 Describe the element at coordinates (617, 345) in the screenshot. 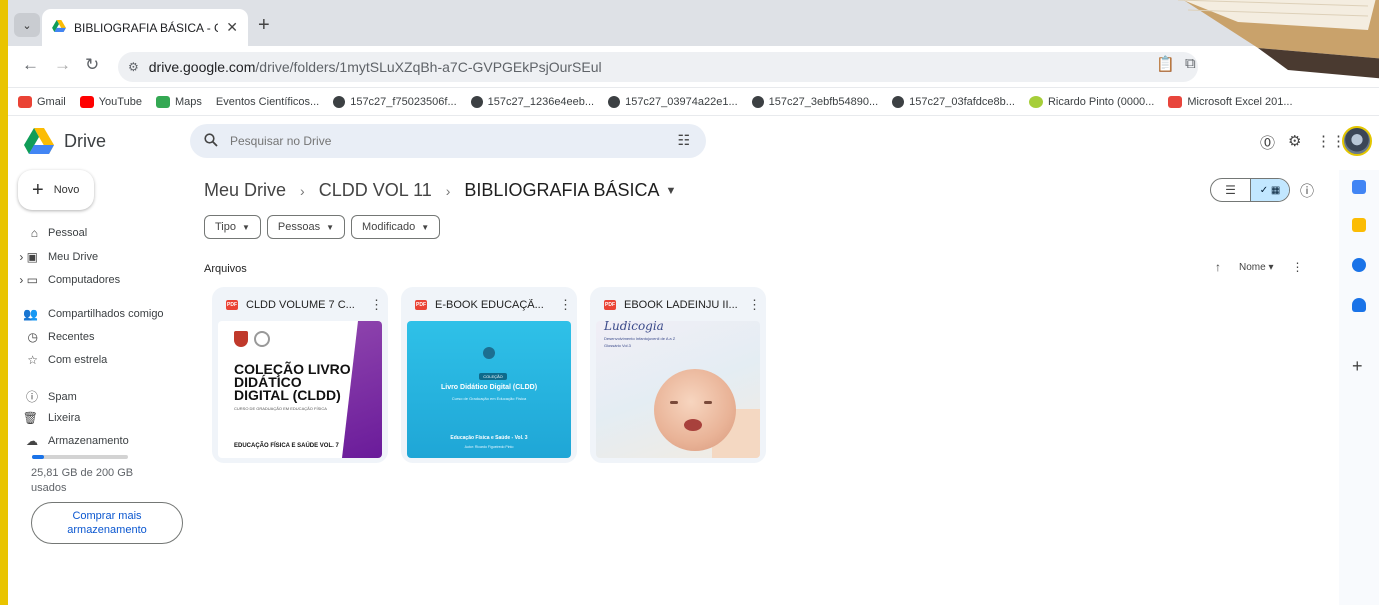

I see `thumb-volume: Glossário Vol.3` at that location.